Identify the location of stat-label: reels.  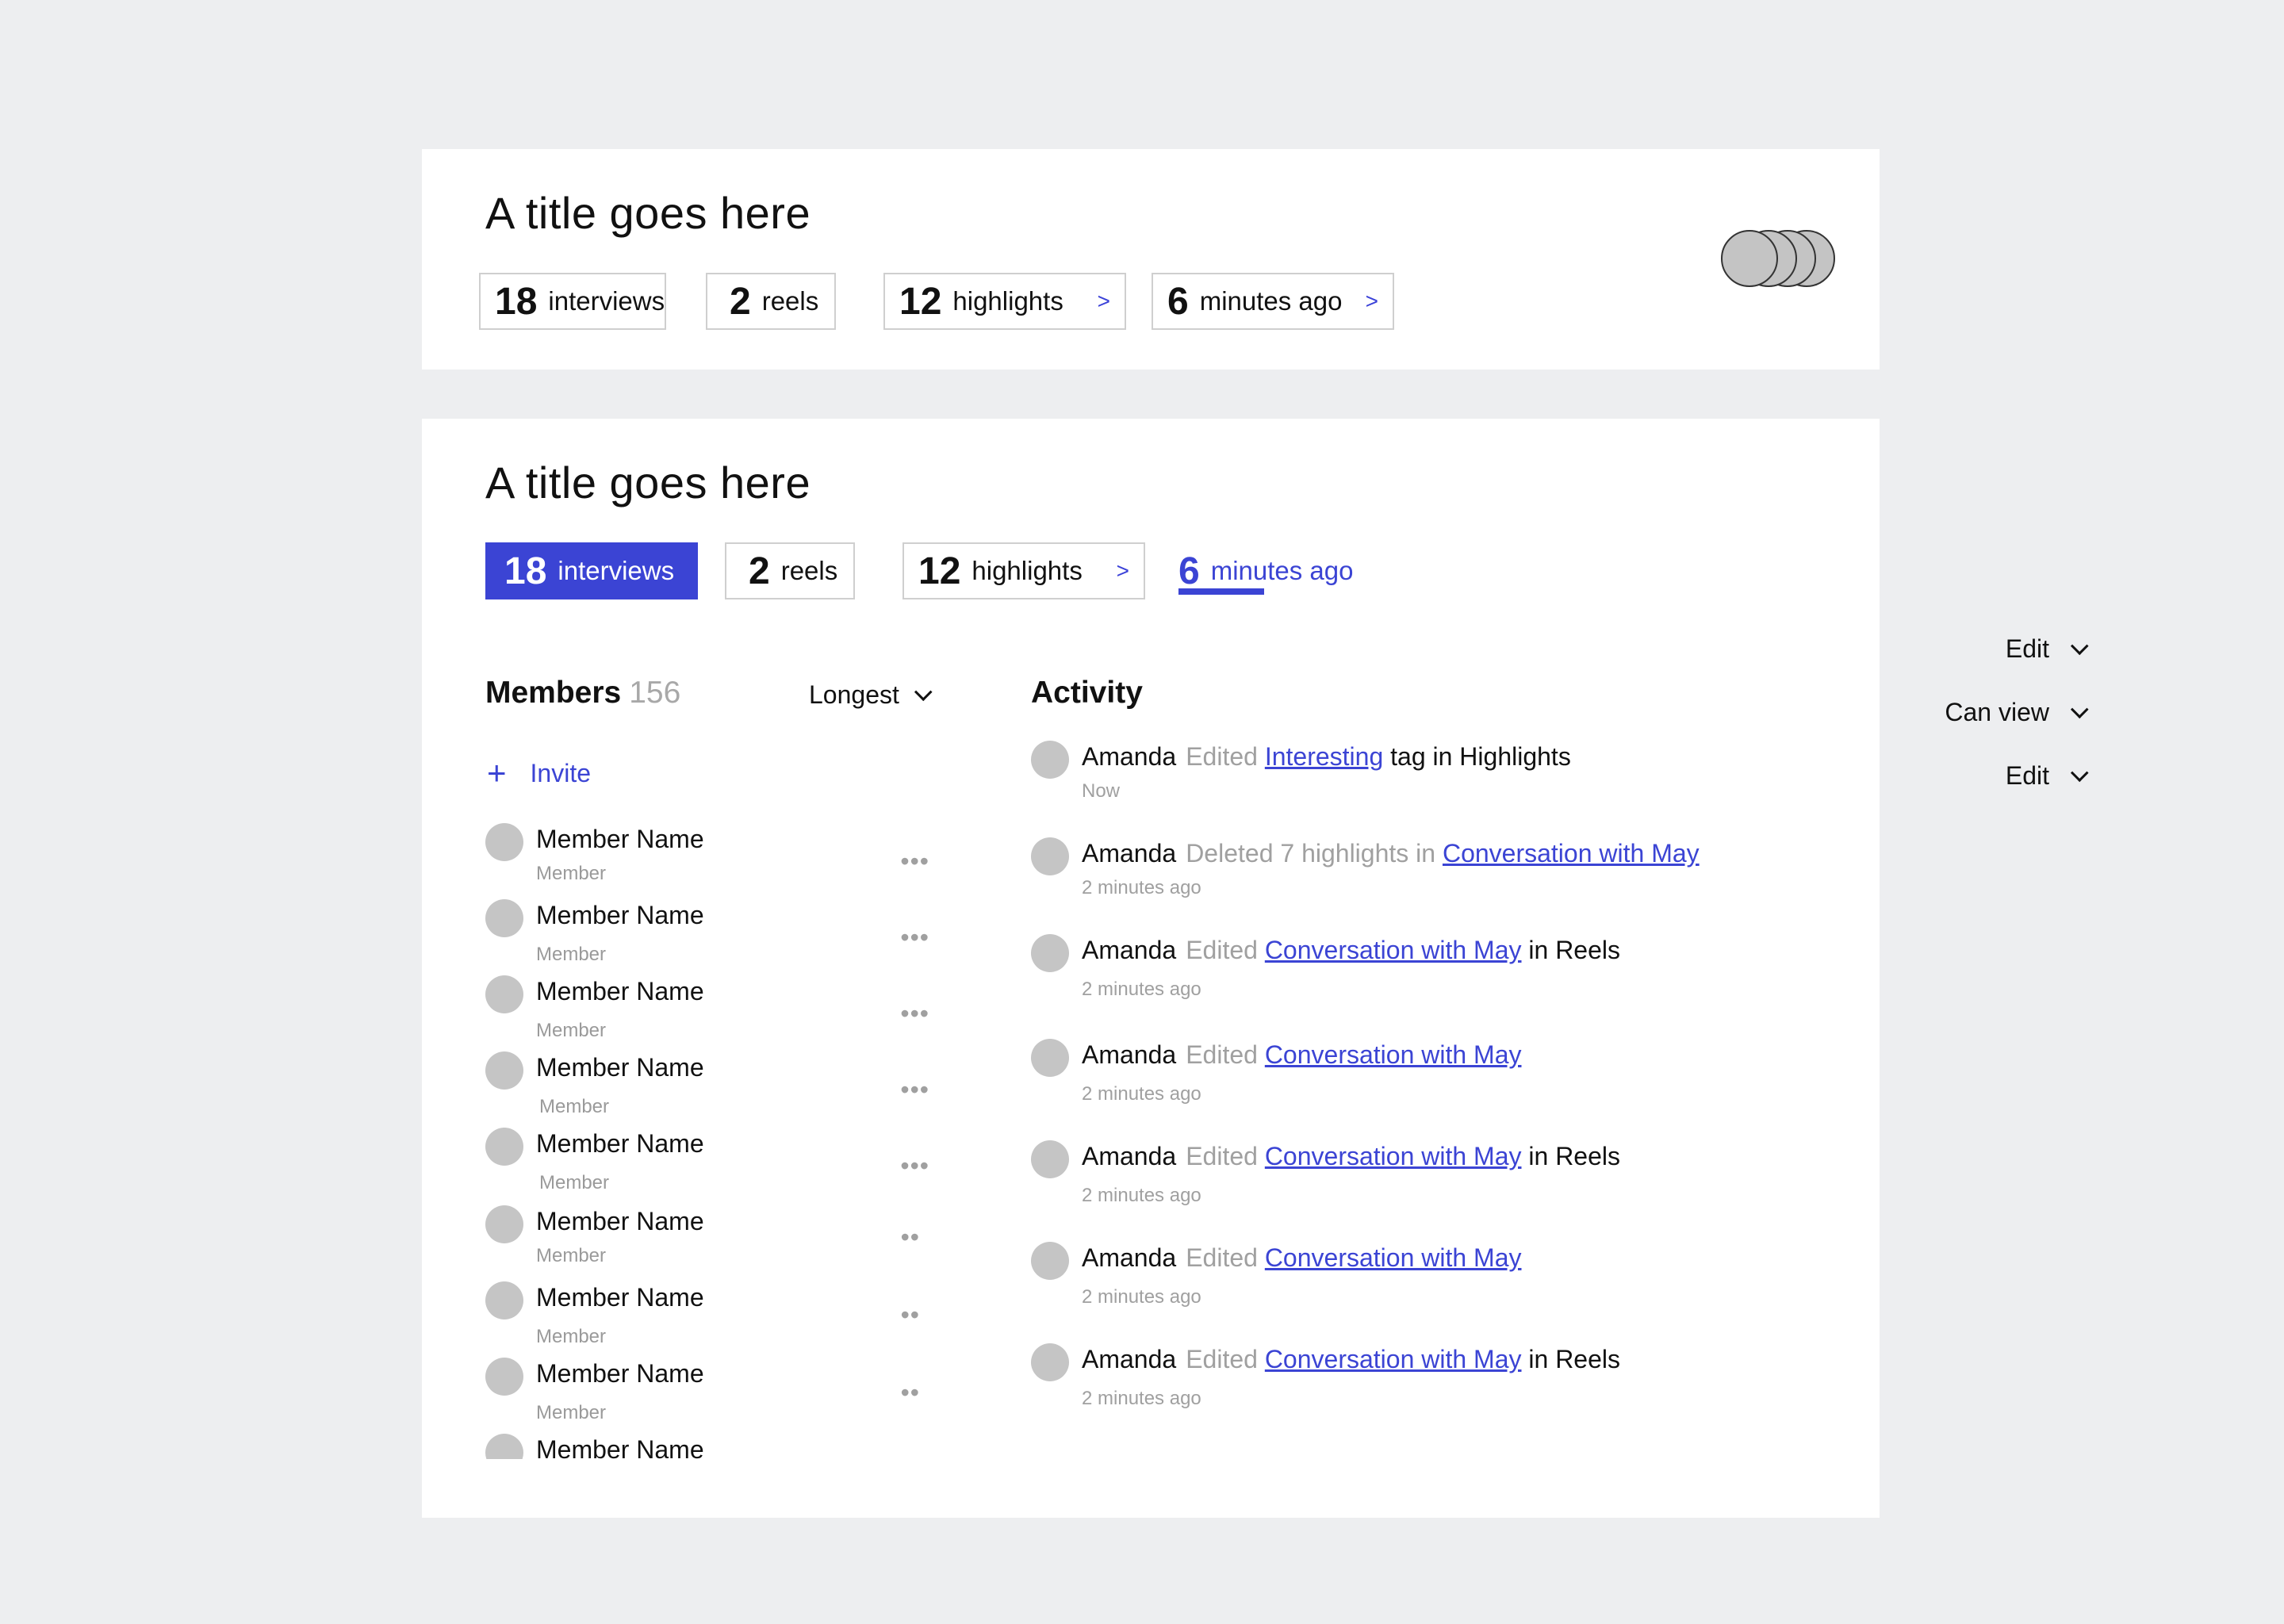
(790, 301).